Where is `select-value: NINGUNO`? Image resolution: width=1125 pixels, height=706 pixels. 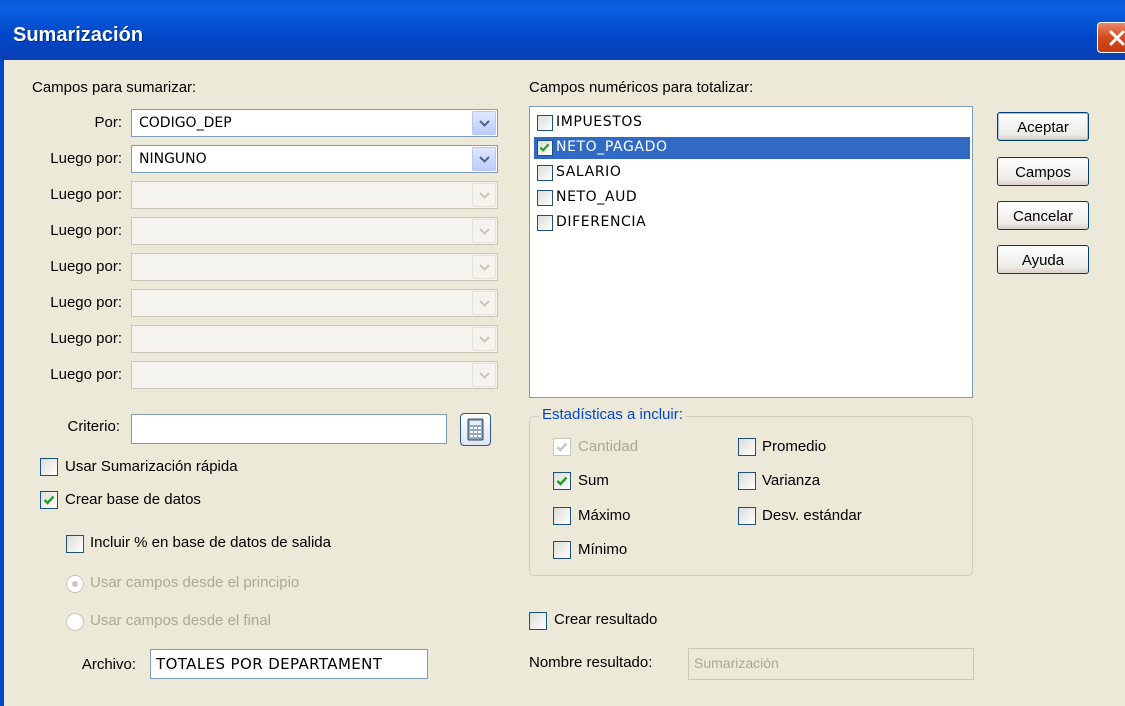
select-value: NINGUNO is located at coordinates (173, 159).